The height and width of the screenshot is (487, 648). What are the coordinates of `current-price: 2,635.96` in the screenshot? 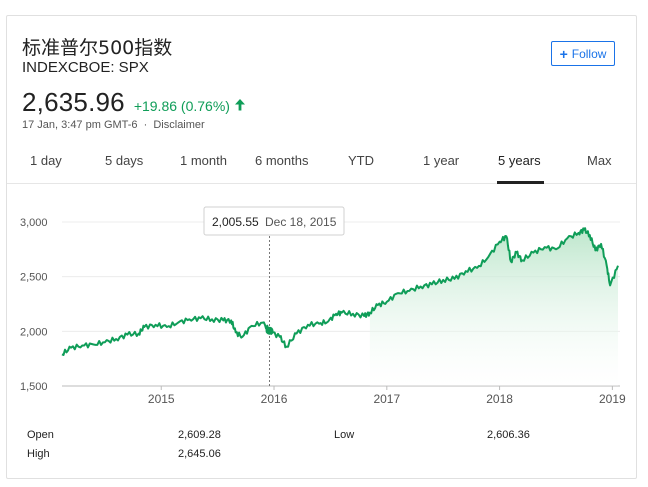 It's located at (73, 102).